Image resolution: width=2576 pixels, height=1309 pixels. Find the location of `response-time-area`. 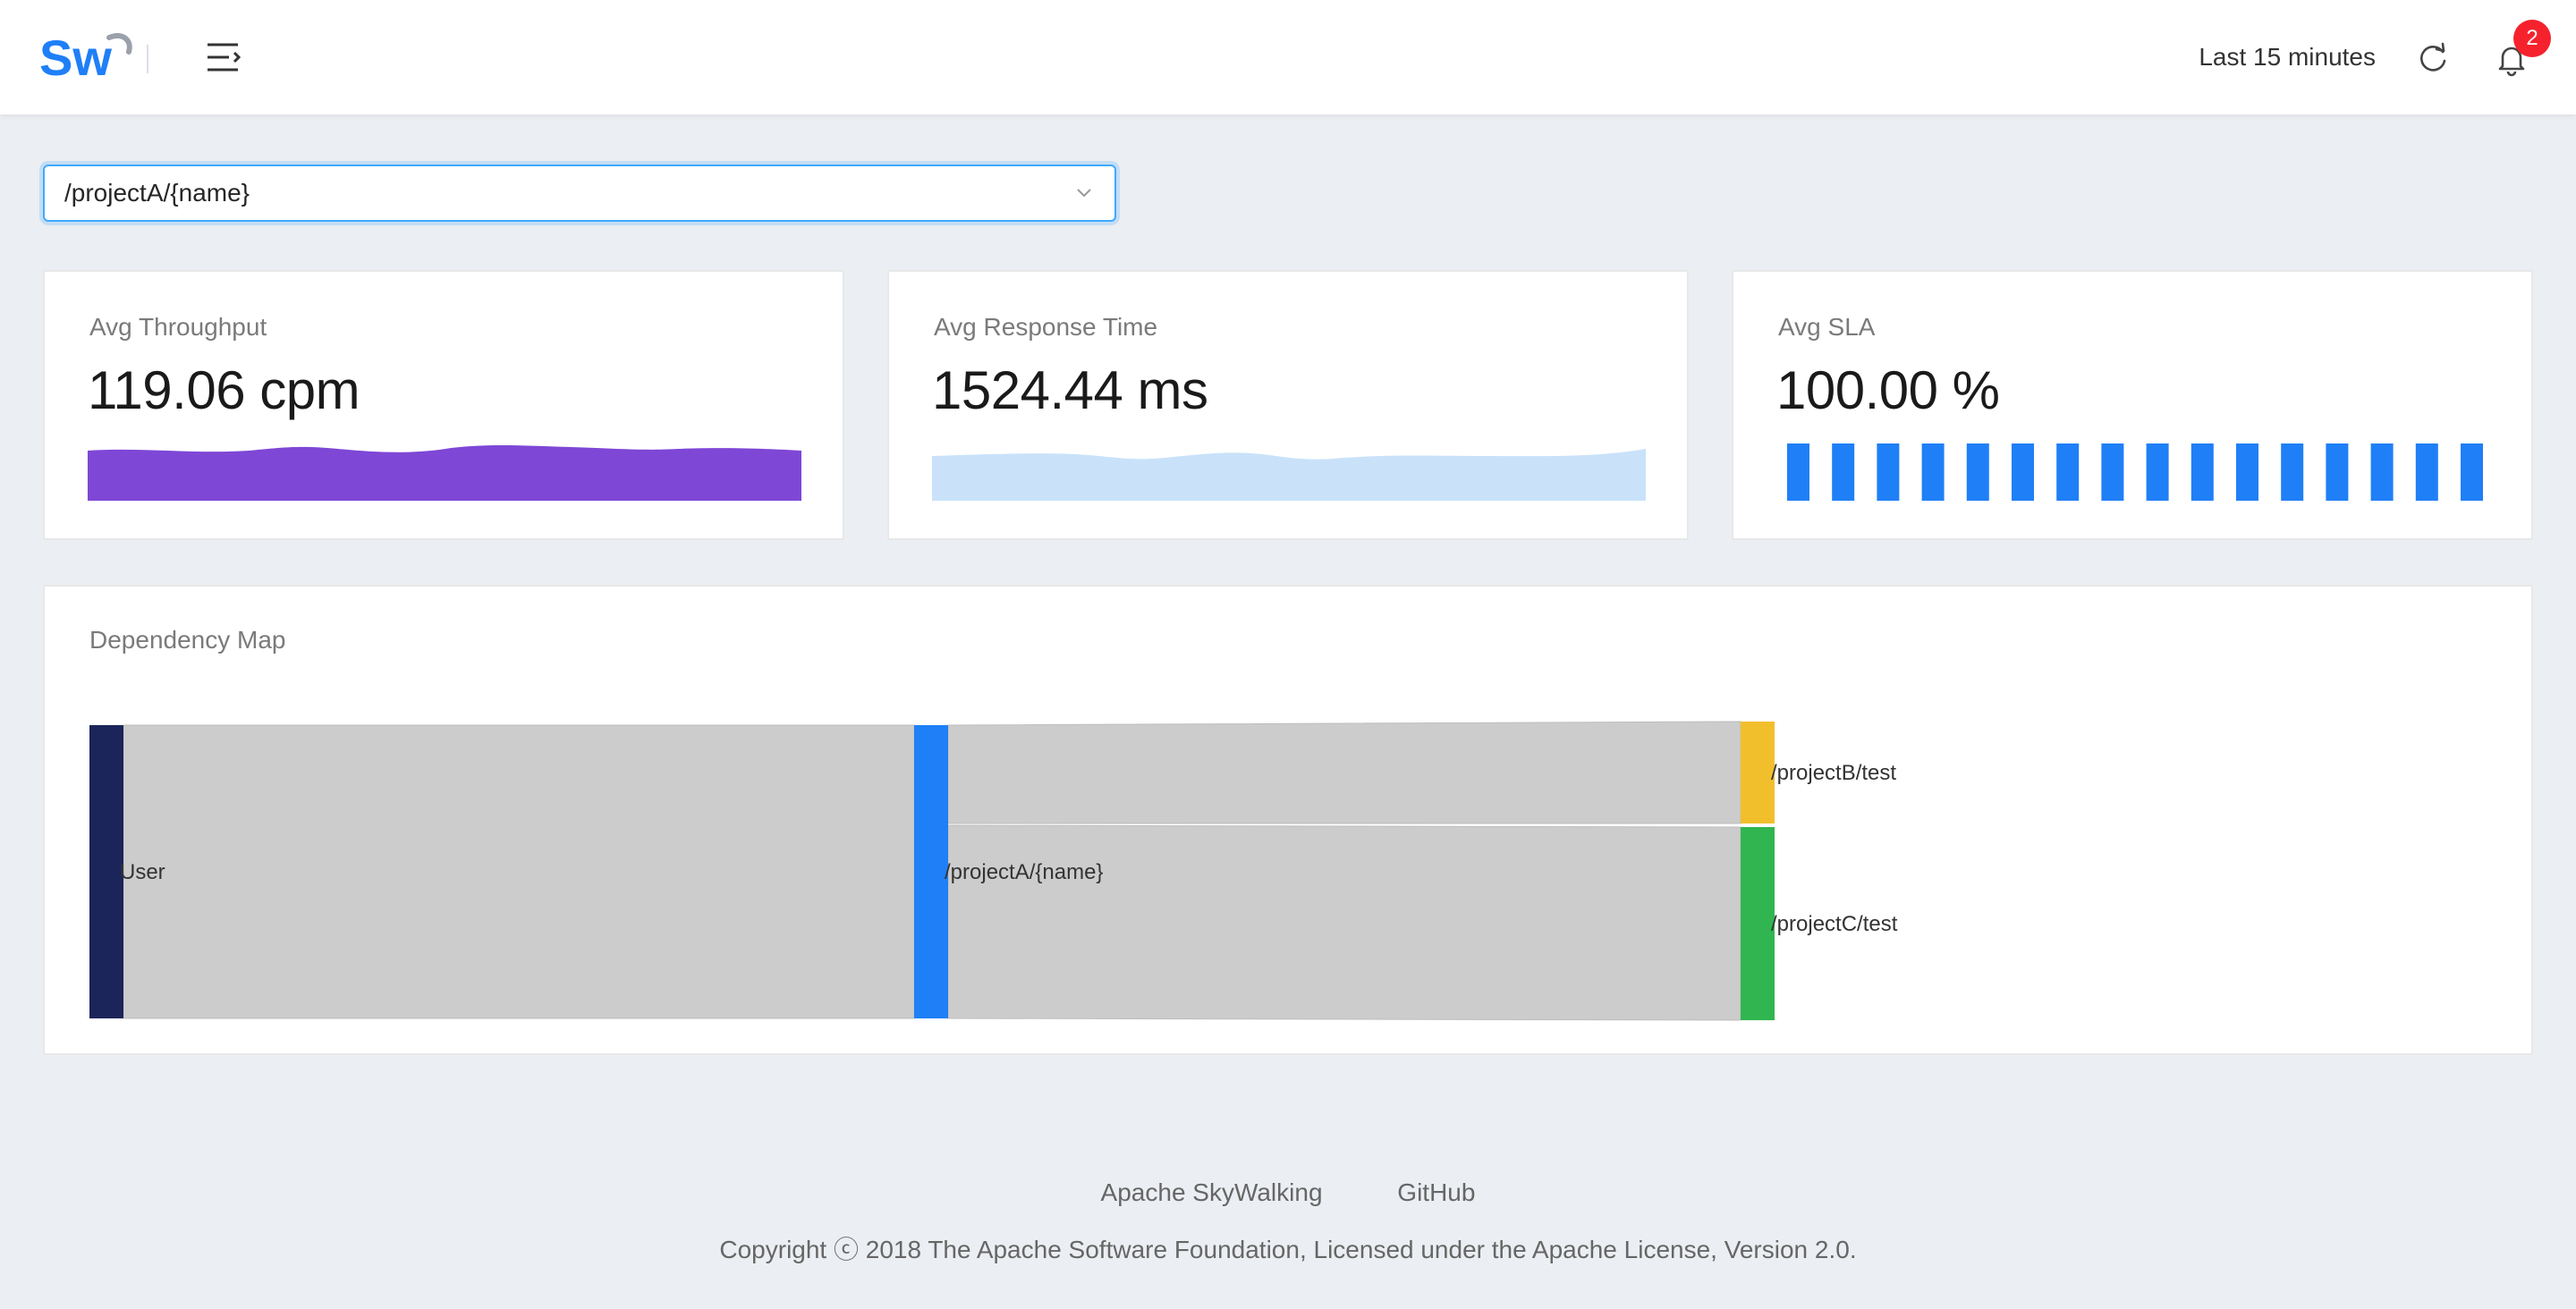

response-time-area is located at coordinates (1289, 475).